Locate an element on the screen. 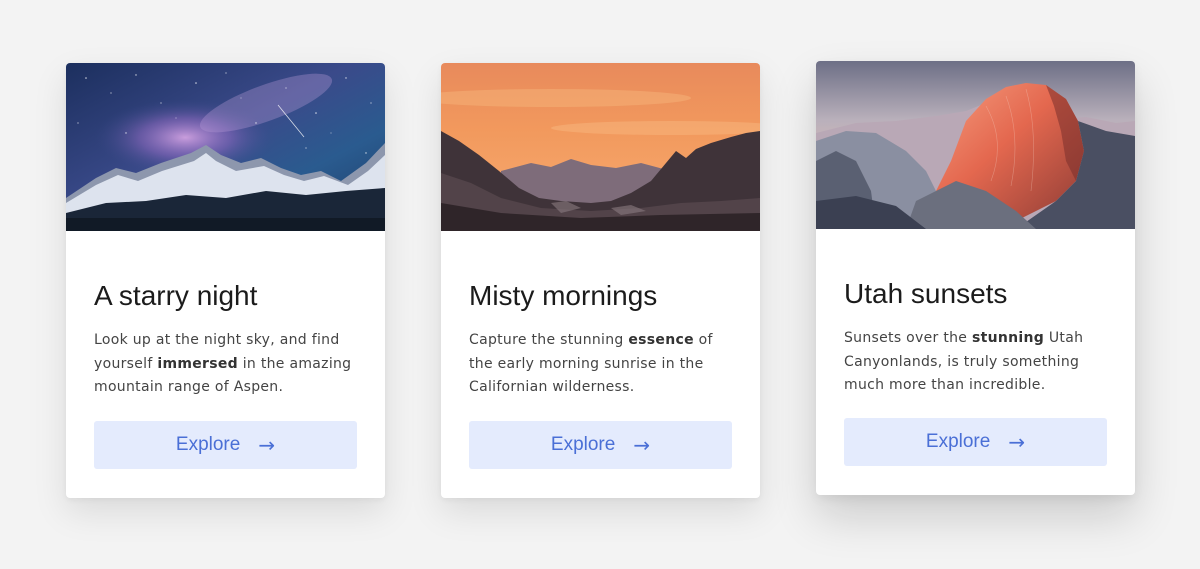 The image size is (1200, 569). card-title: A starry night is located at coordinates (176, 295).